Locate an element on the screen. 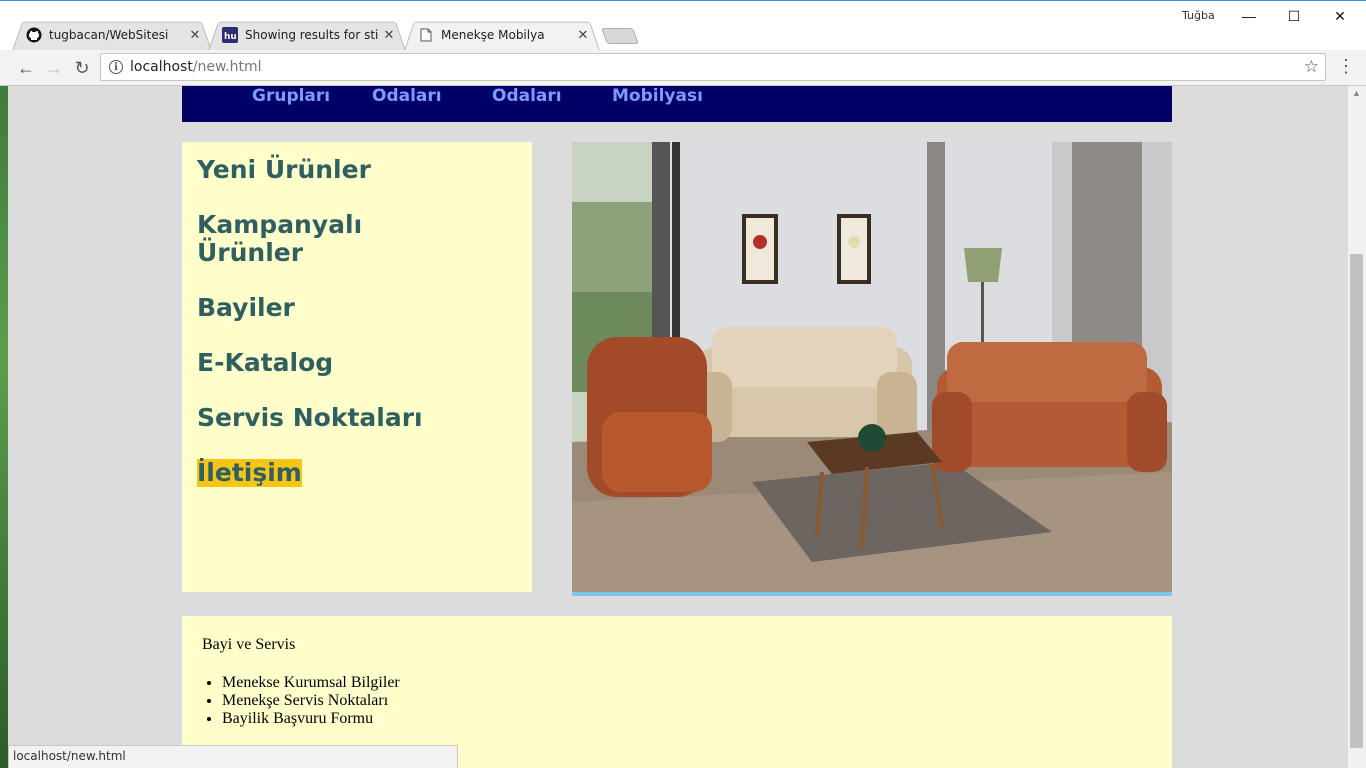 The width and height of the screenshot is (1366, 768). tab-title: Menekşe Mobilya is located at coordinates (493, 34).